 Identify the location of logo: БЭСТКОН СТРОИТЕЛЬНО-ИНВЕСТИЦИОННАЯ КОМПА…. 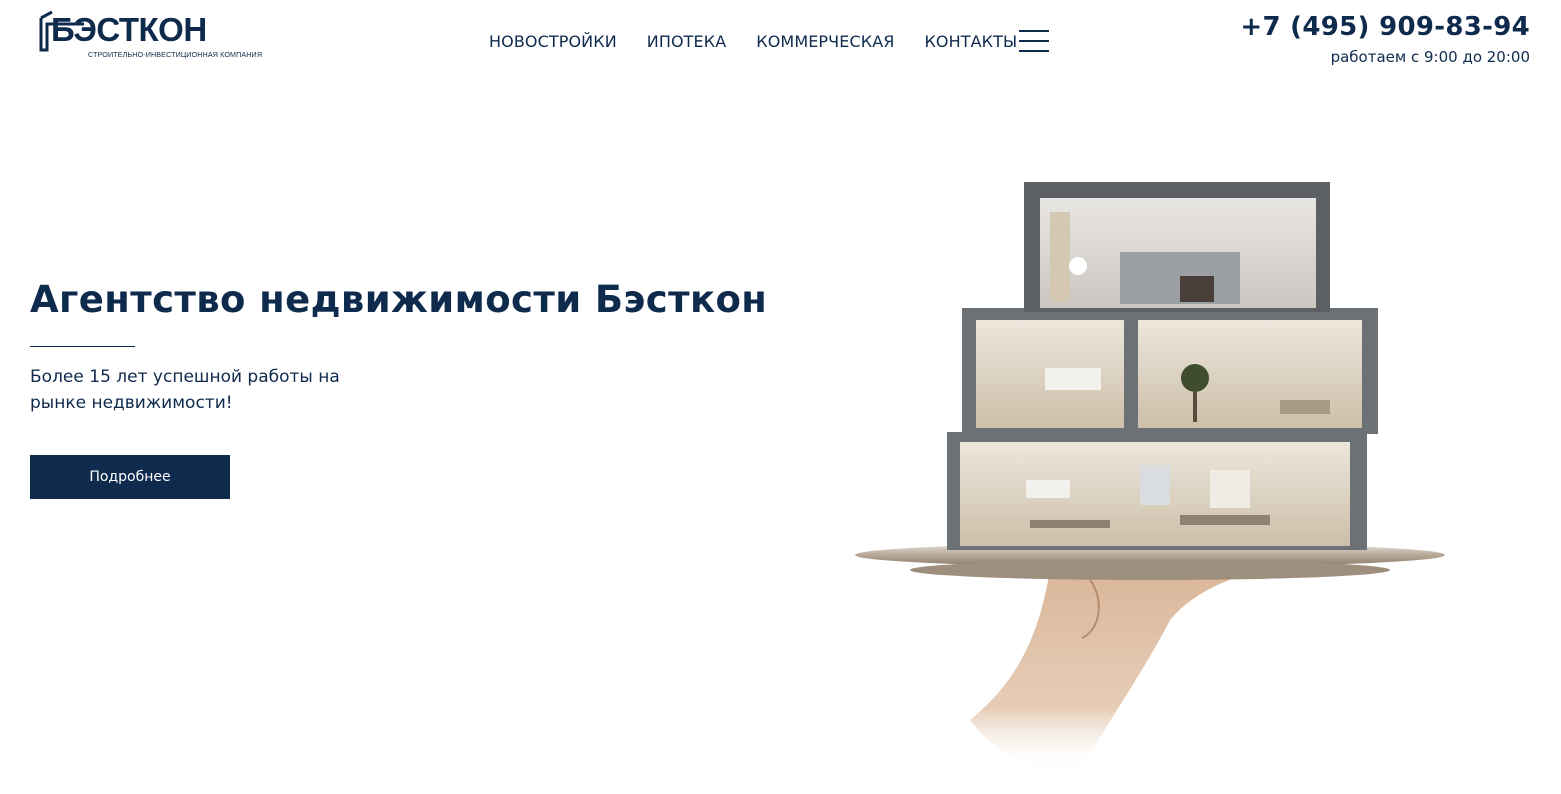
(150, 39).